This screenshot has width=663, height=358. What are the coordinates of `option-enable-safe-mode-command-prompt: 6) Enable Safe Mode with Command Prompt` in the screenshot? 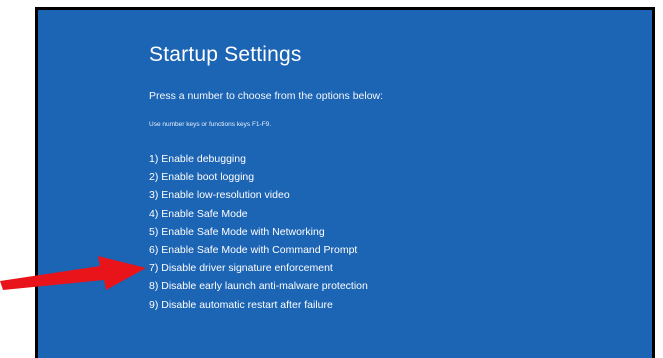 It's located at (258, 250).